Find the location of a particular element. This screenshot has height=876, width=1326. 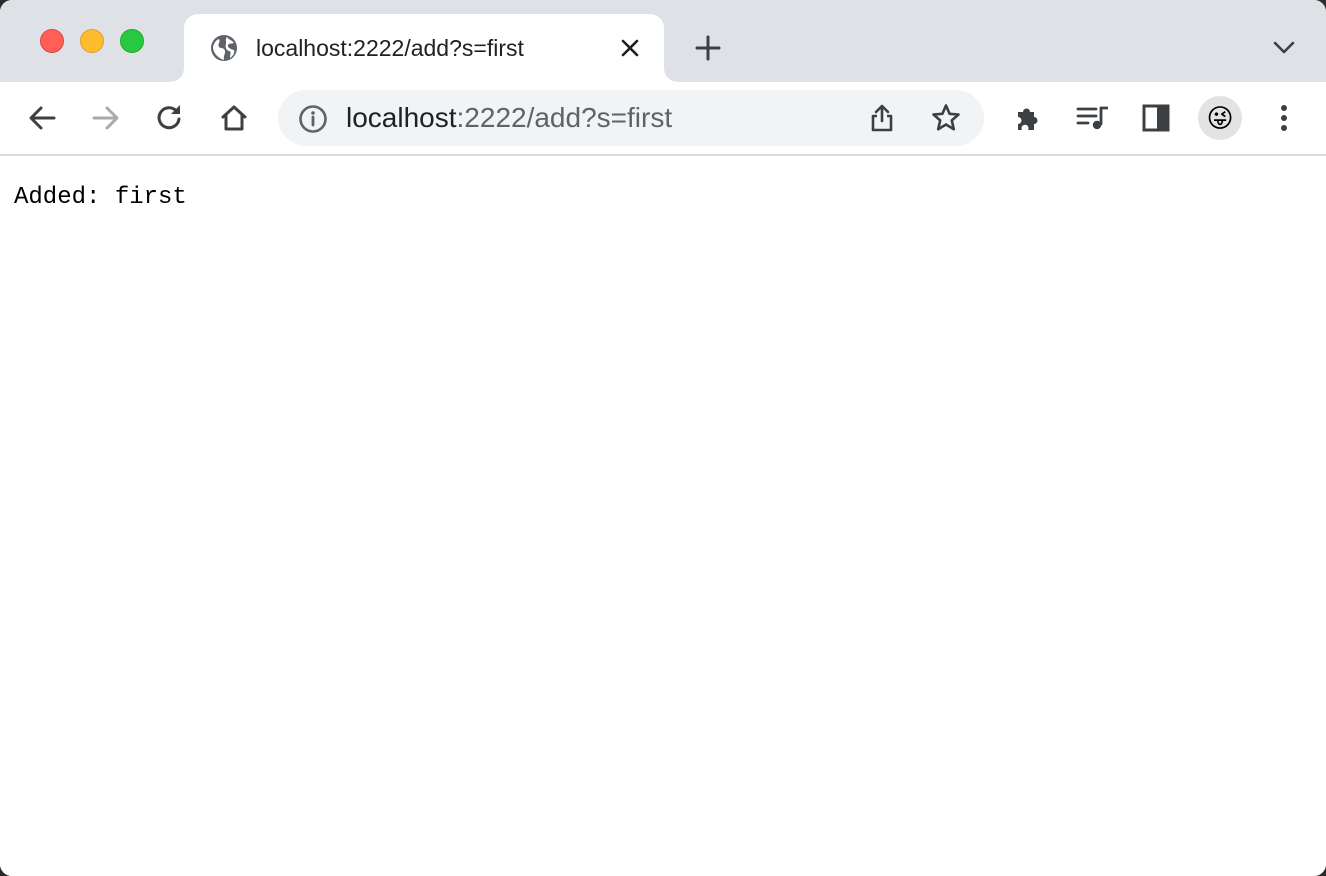

page-body-text: Added: first is located at coordinates (100, 197).